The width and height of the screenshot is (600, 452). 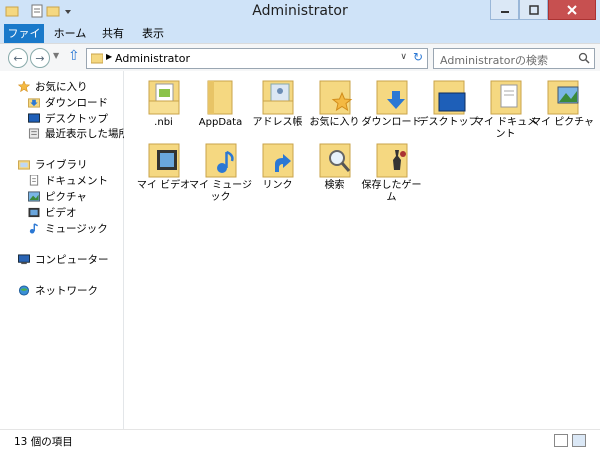 I want to click on folder-item: 検索, so click(x=334, y=173).